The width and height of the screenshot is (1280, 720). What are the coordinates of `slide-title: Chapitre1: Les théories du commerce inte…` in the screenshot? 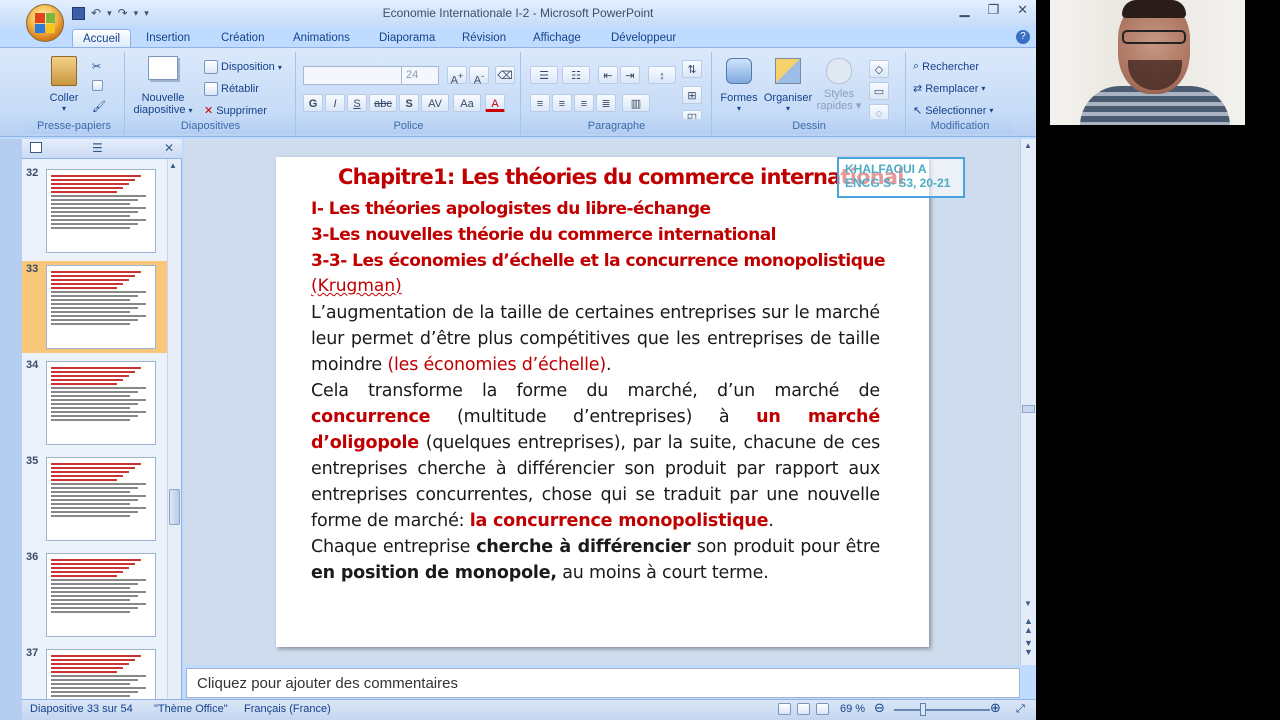 It's located at (621, 177).